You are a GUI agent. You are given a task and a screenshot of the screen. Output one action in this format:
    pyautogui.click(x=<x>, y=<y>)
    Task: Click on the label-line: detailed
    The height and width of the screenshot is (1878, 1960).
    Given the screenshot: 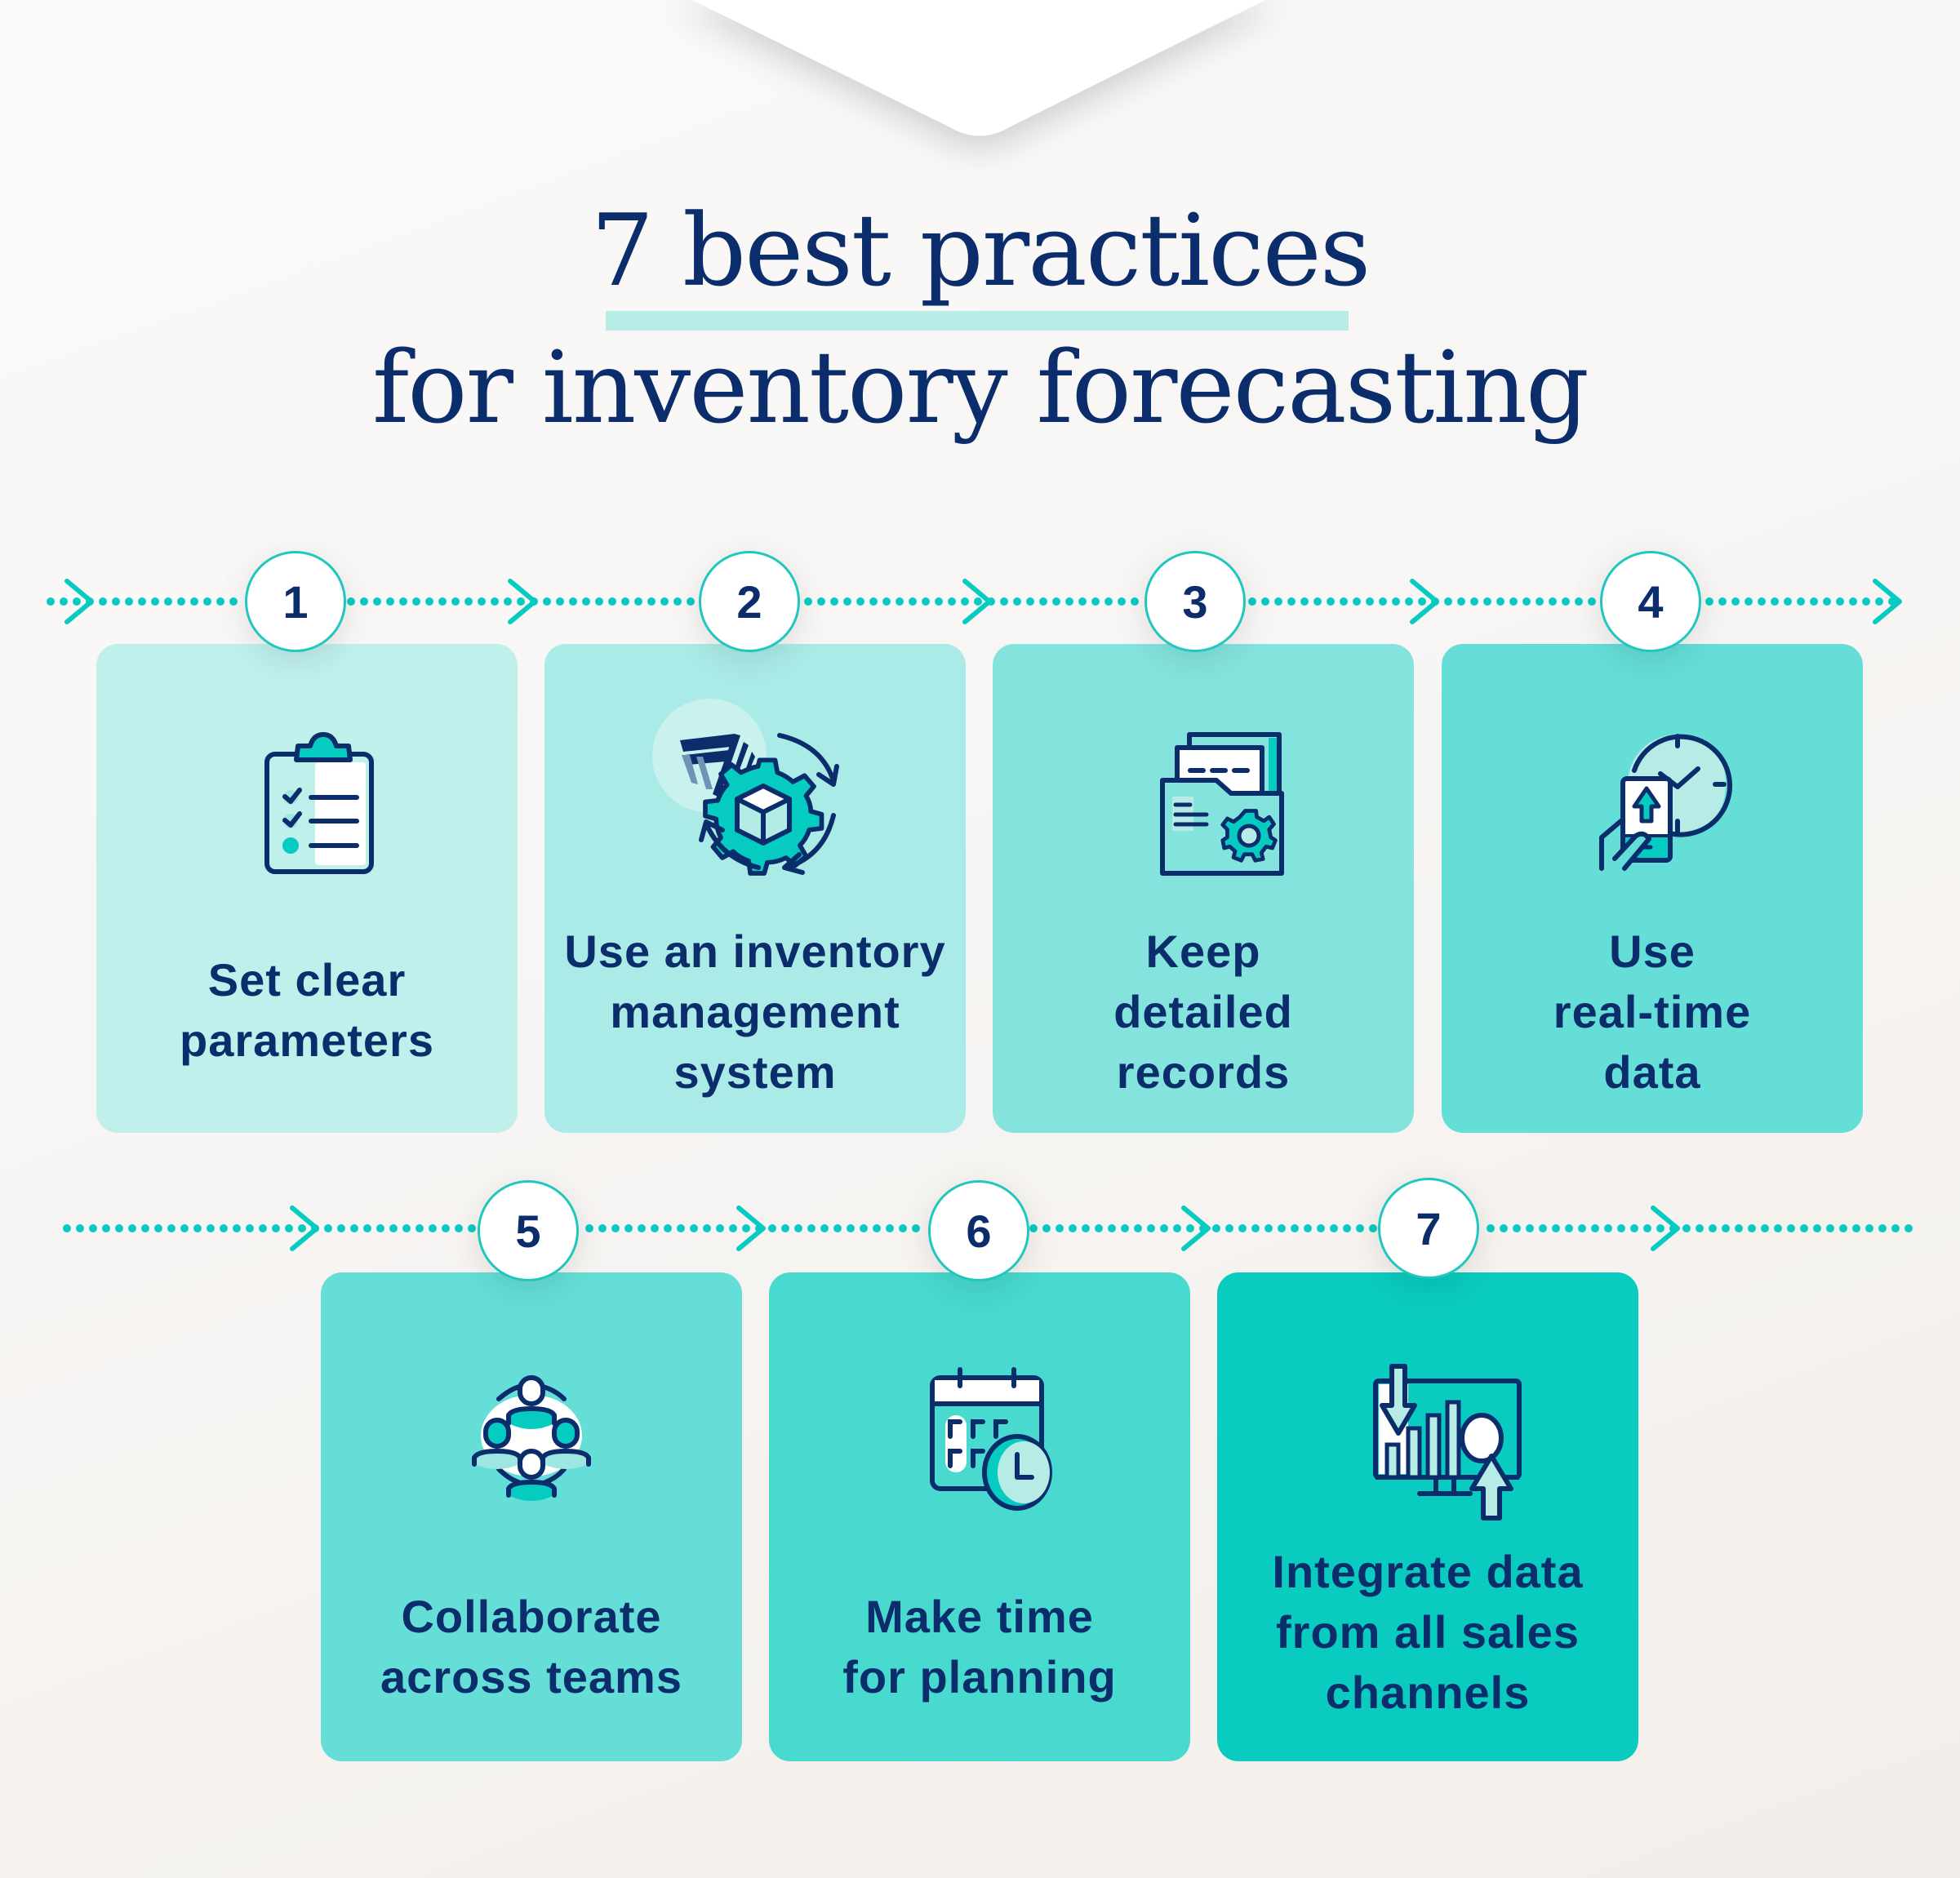 What is the action you would take?
    pyautogui.click(x=1203, y=1011)
    